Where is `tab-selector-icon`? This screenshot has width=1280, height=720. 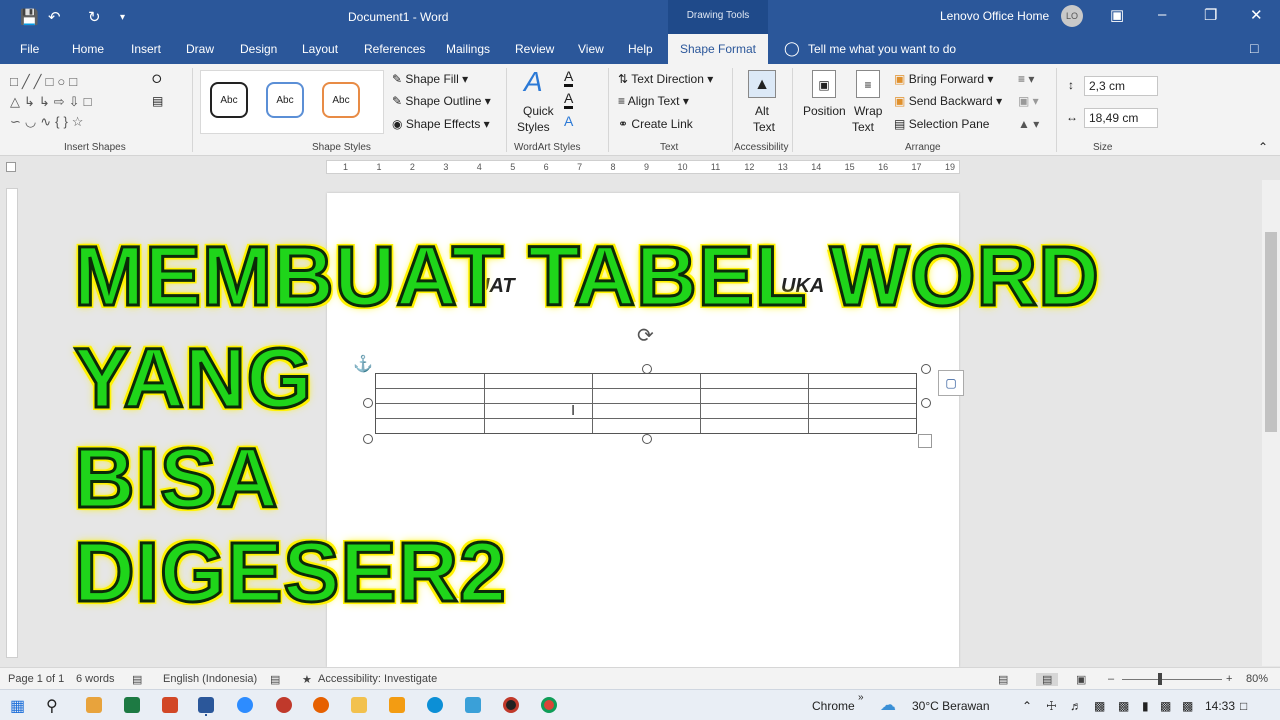
tab-selector-icon is located at coordinates (11, 167).